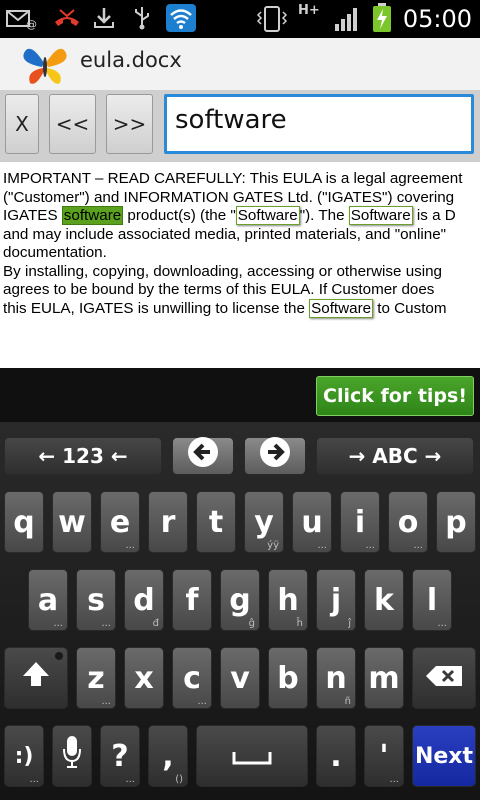 The height and width of the screenshot is (800, 480). I want to click on cursor-right-key, so click(275, 456).